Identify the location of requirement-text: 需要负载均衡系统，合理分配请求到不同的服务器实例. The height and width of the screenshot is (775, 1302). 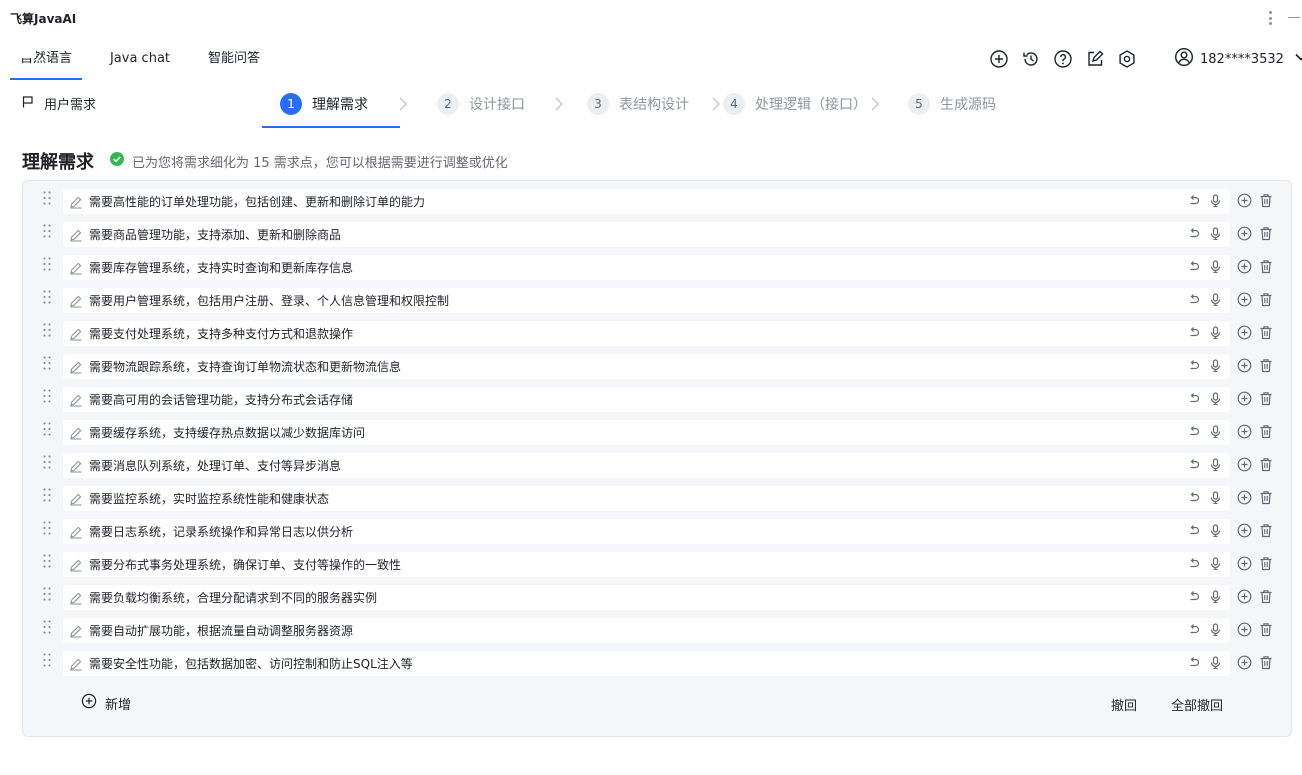
(233, 597).